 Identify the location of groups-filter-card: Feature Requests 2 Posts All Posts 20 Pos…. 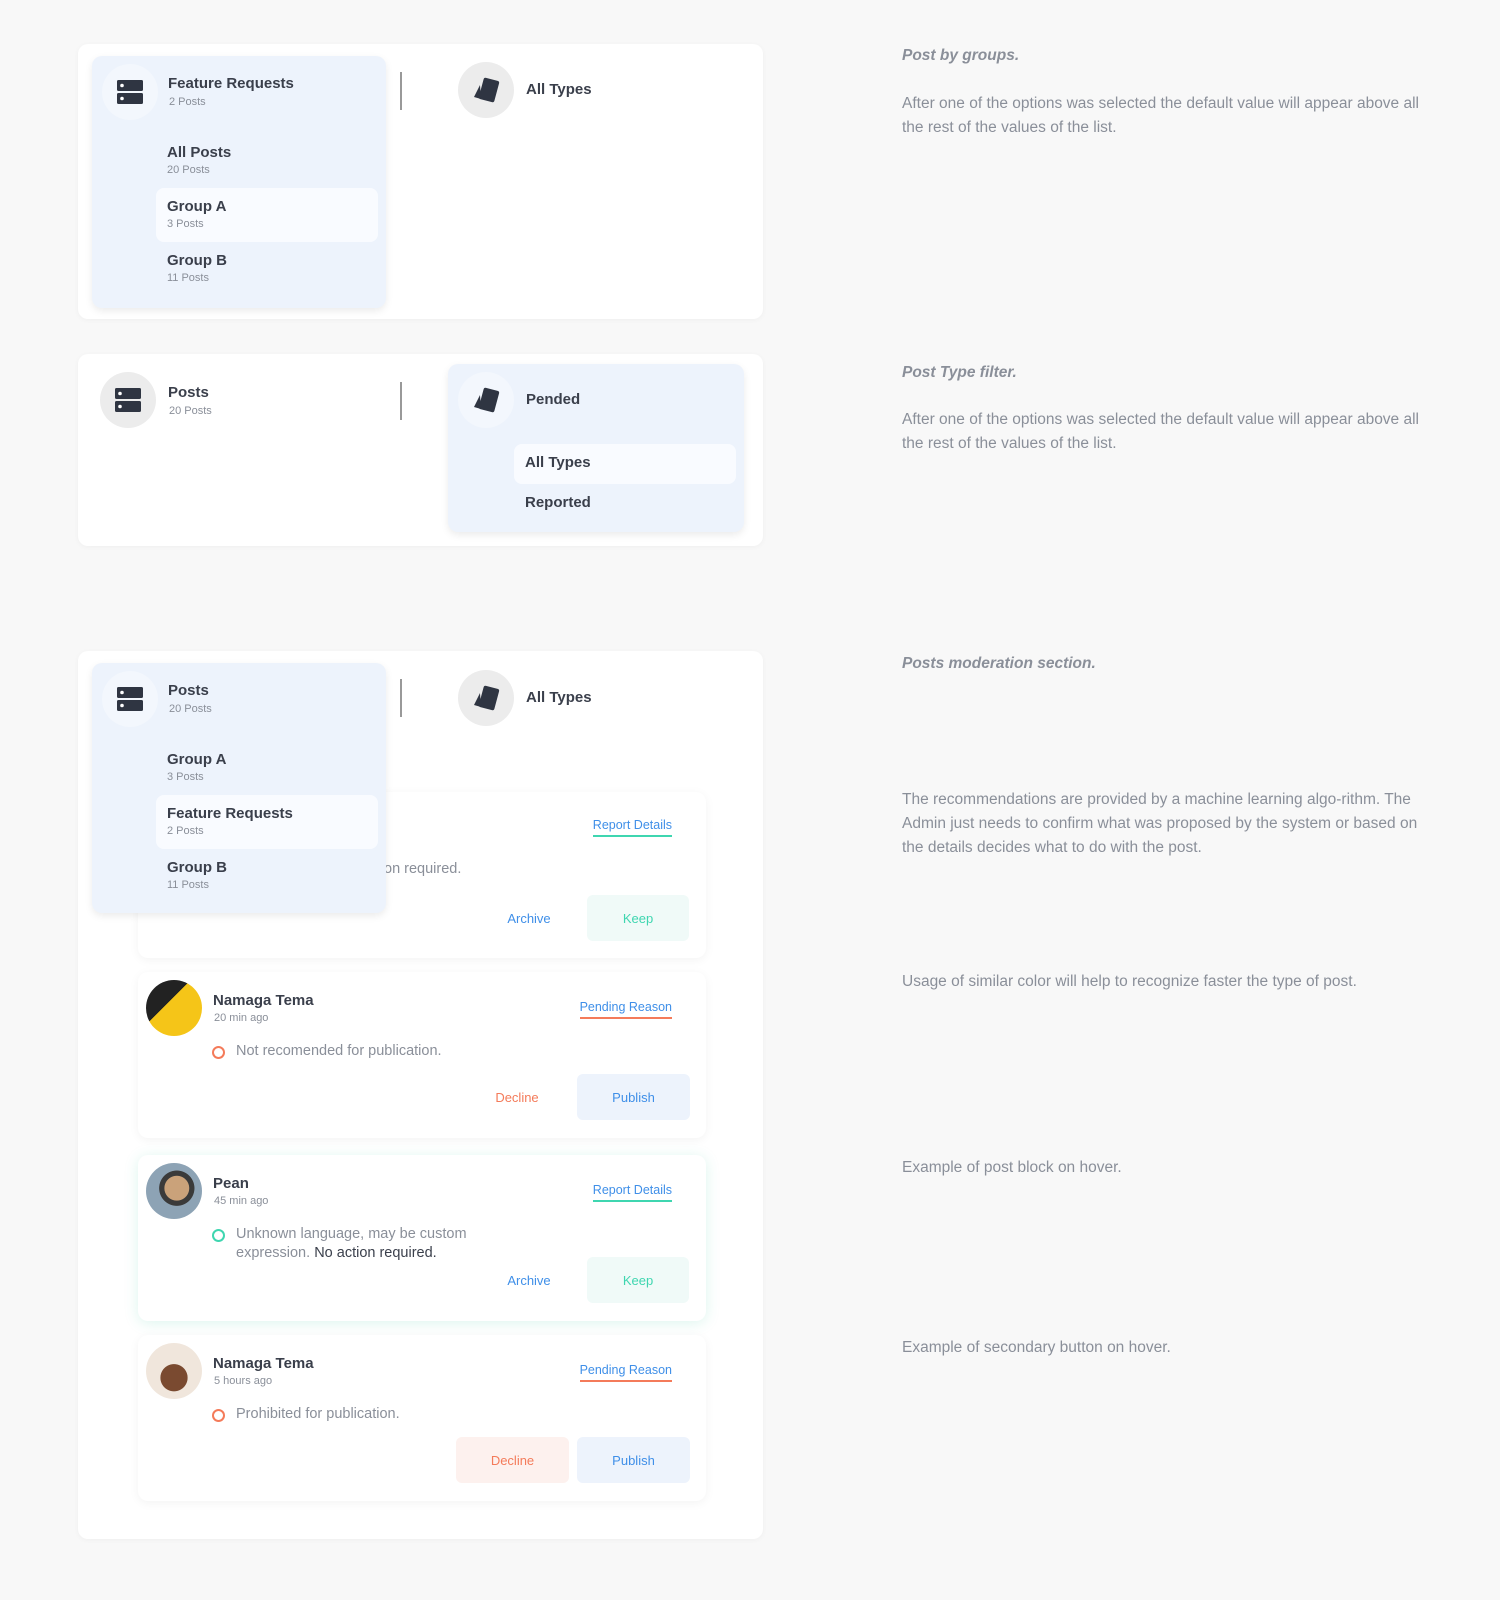
(420, 181).